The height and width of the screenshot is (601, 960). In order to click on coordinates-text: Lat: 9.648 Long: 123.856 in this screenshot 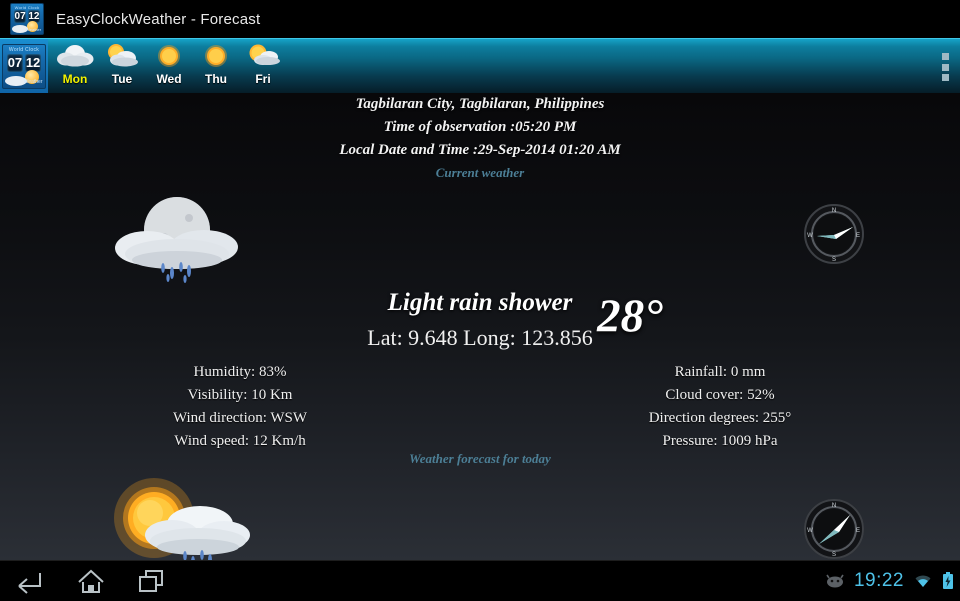, I will do `click(480, 337)`.